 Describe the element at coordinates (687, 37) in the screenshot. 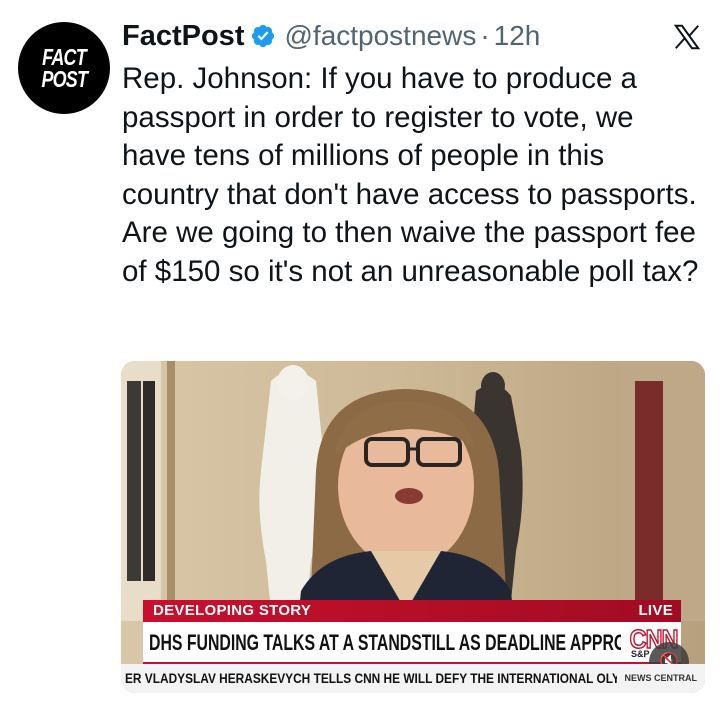

I see `x-logo-icon` at that location.